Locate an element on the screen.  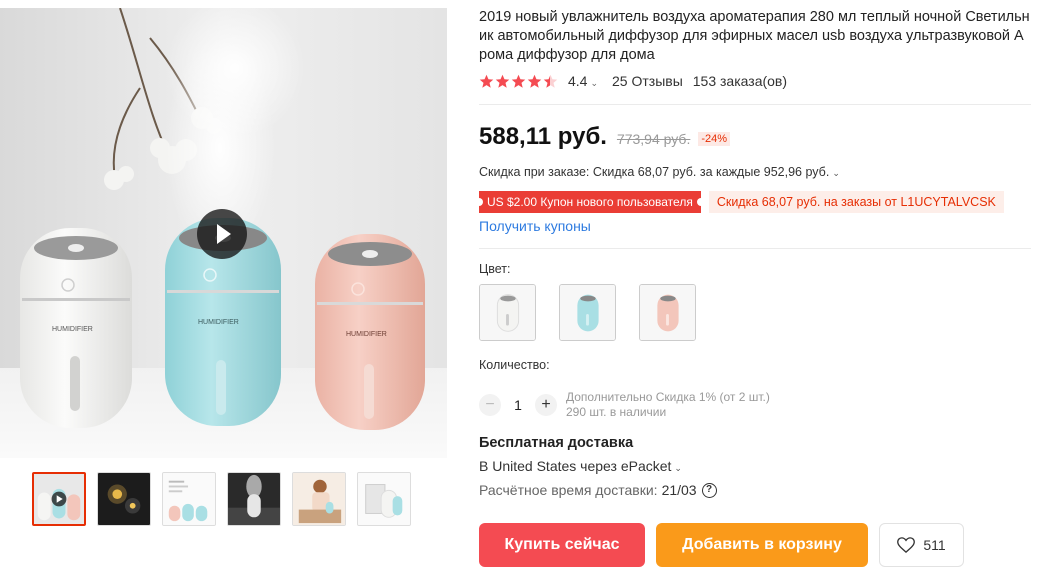
humidifier-label-white: HUMIDIFIER is located at coordinates (72, 329).